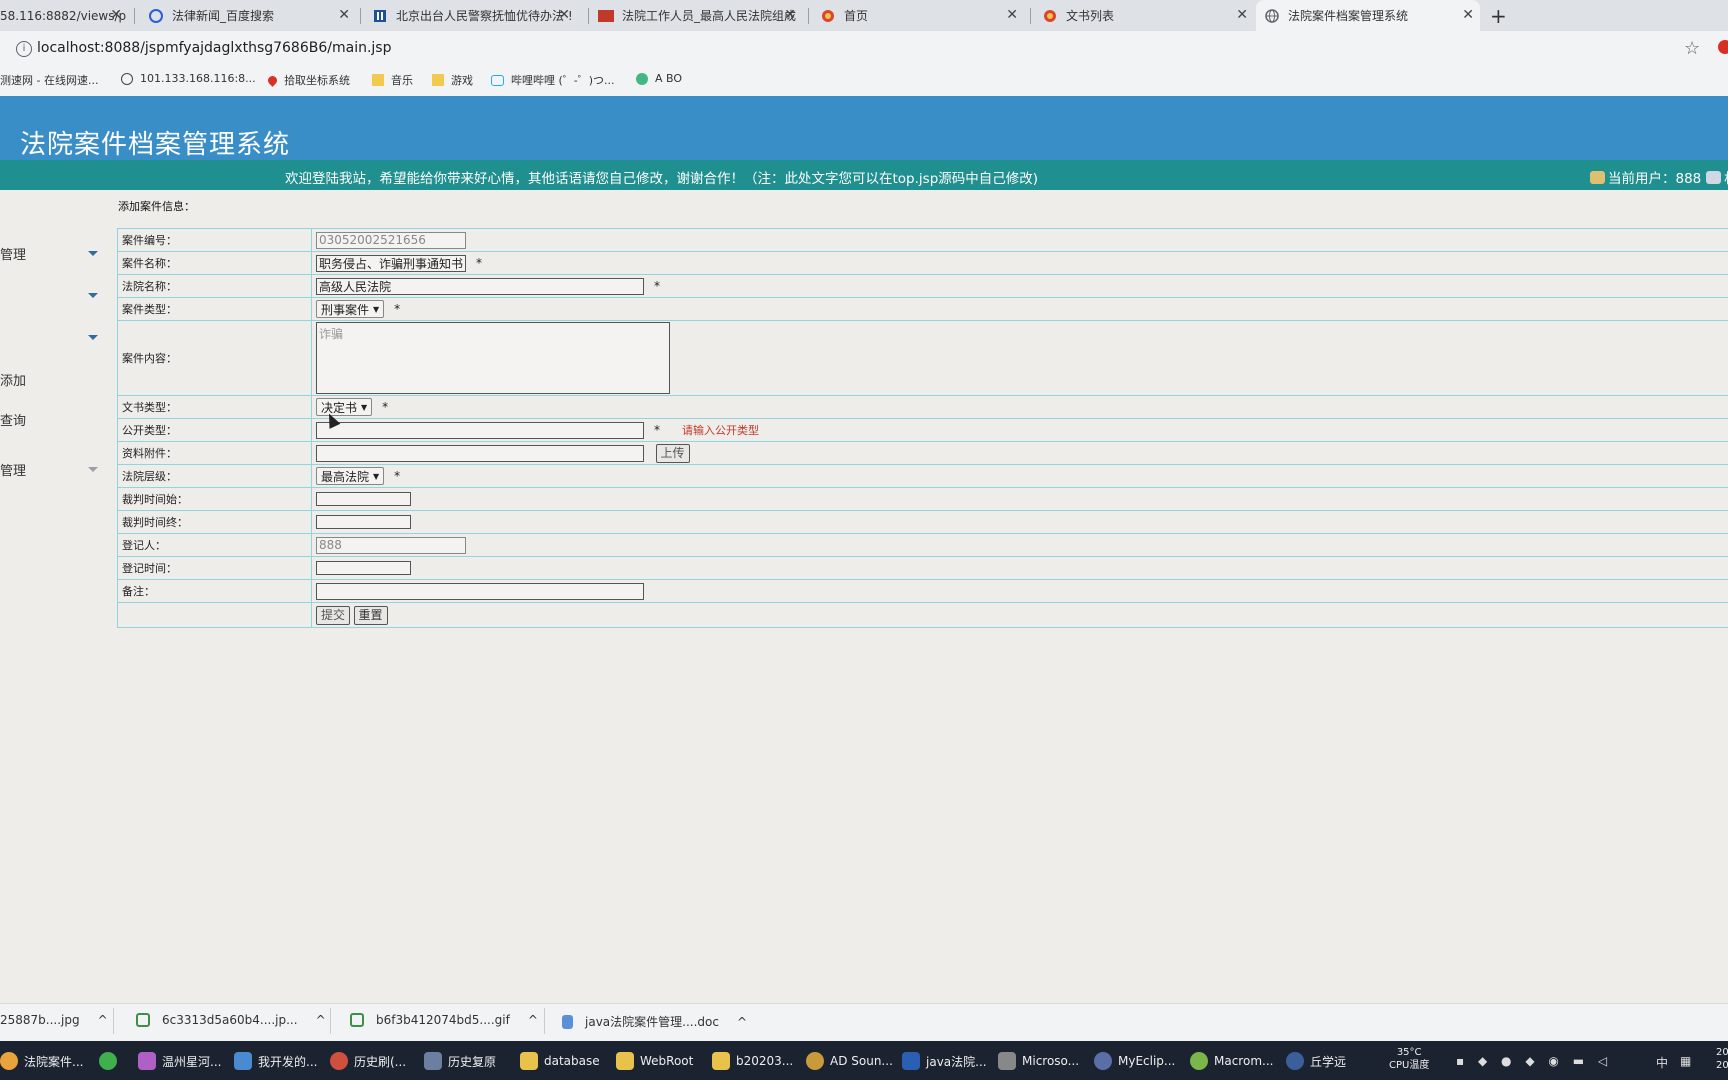 Image resolution: width=1728 pixels, height=1080 pixels. What do you see at coordinates (1272, 16) in the screenshot?
I see `globe-icon` at bounding box center [1272, 16].